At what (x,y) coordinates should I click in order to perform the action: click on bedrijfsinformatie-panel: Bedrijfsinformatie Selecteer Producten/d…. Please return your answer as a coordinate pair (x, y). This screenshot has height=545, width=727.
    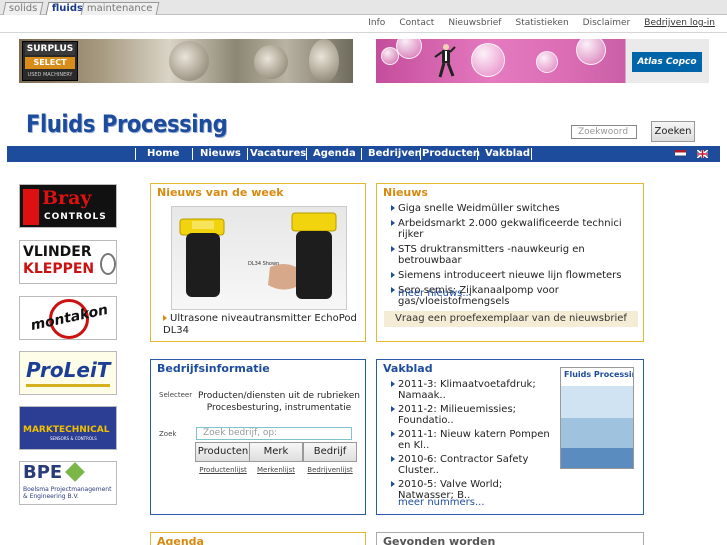
    Looking at the image, I should click on (258, 437).